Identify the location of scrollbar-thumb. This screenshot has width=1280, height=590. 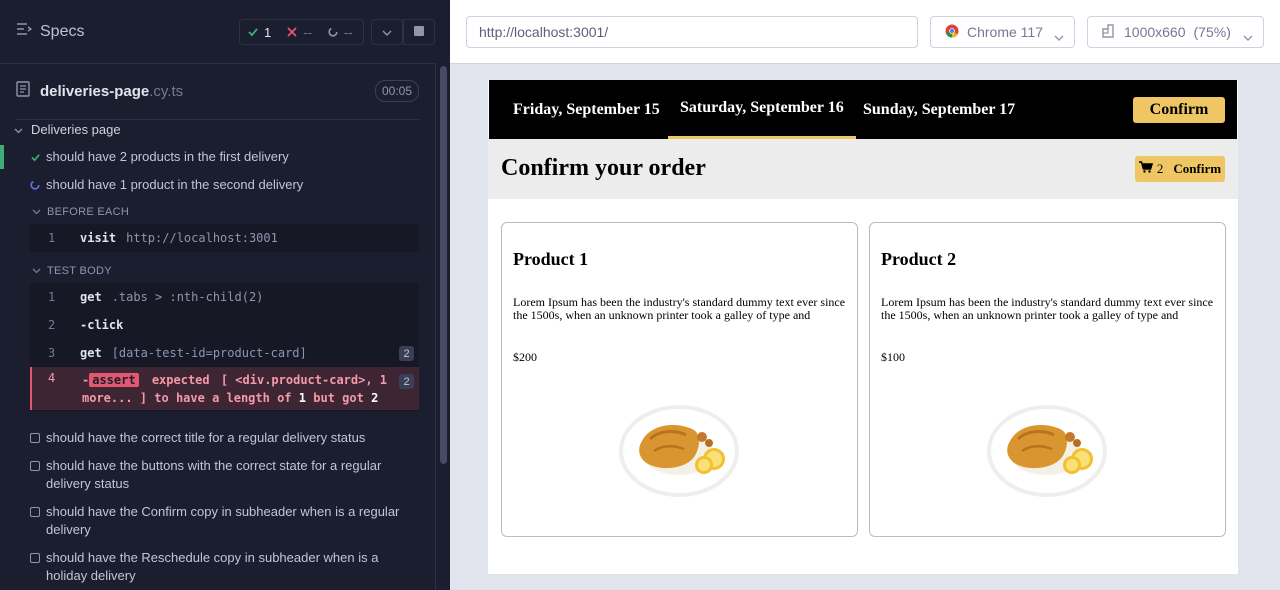
(443, 265).